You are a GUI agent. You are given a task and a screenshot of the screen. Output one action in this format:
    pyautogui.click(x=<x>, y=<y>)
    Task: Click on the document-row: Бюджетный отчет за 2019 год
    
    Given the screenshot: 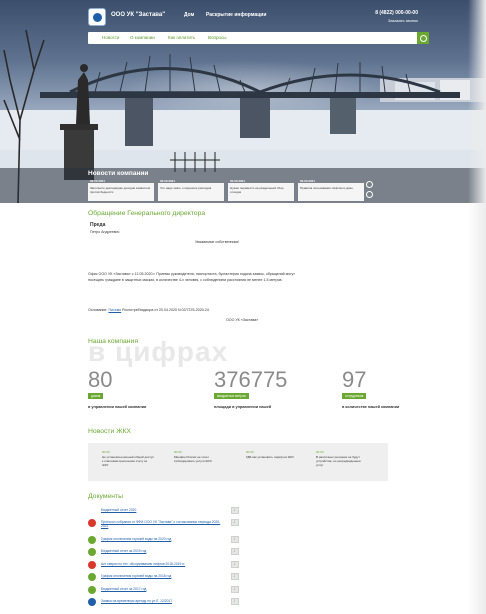 What is the action you would take?
    pyautogui.click(x=168, y=552)
    